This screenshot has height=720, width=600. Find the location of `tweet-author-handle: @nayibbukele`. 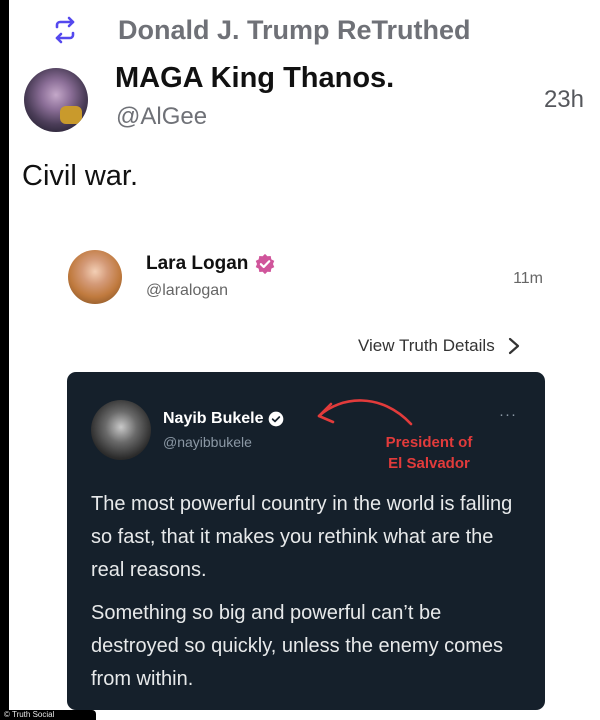

tweet-author-handle: @nayibbukele is located at coordinates (207, 442).